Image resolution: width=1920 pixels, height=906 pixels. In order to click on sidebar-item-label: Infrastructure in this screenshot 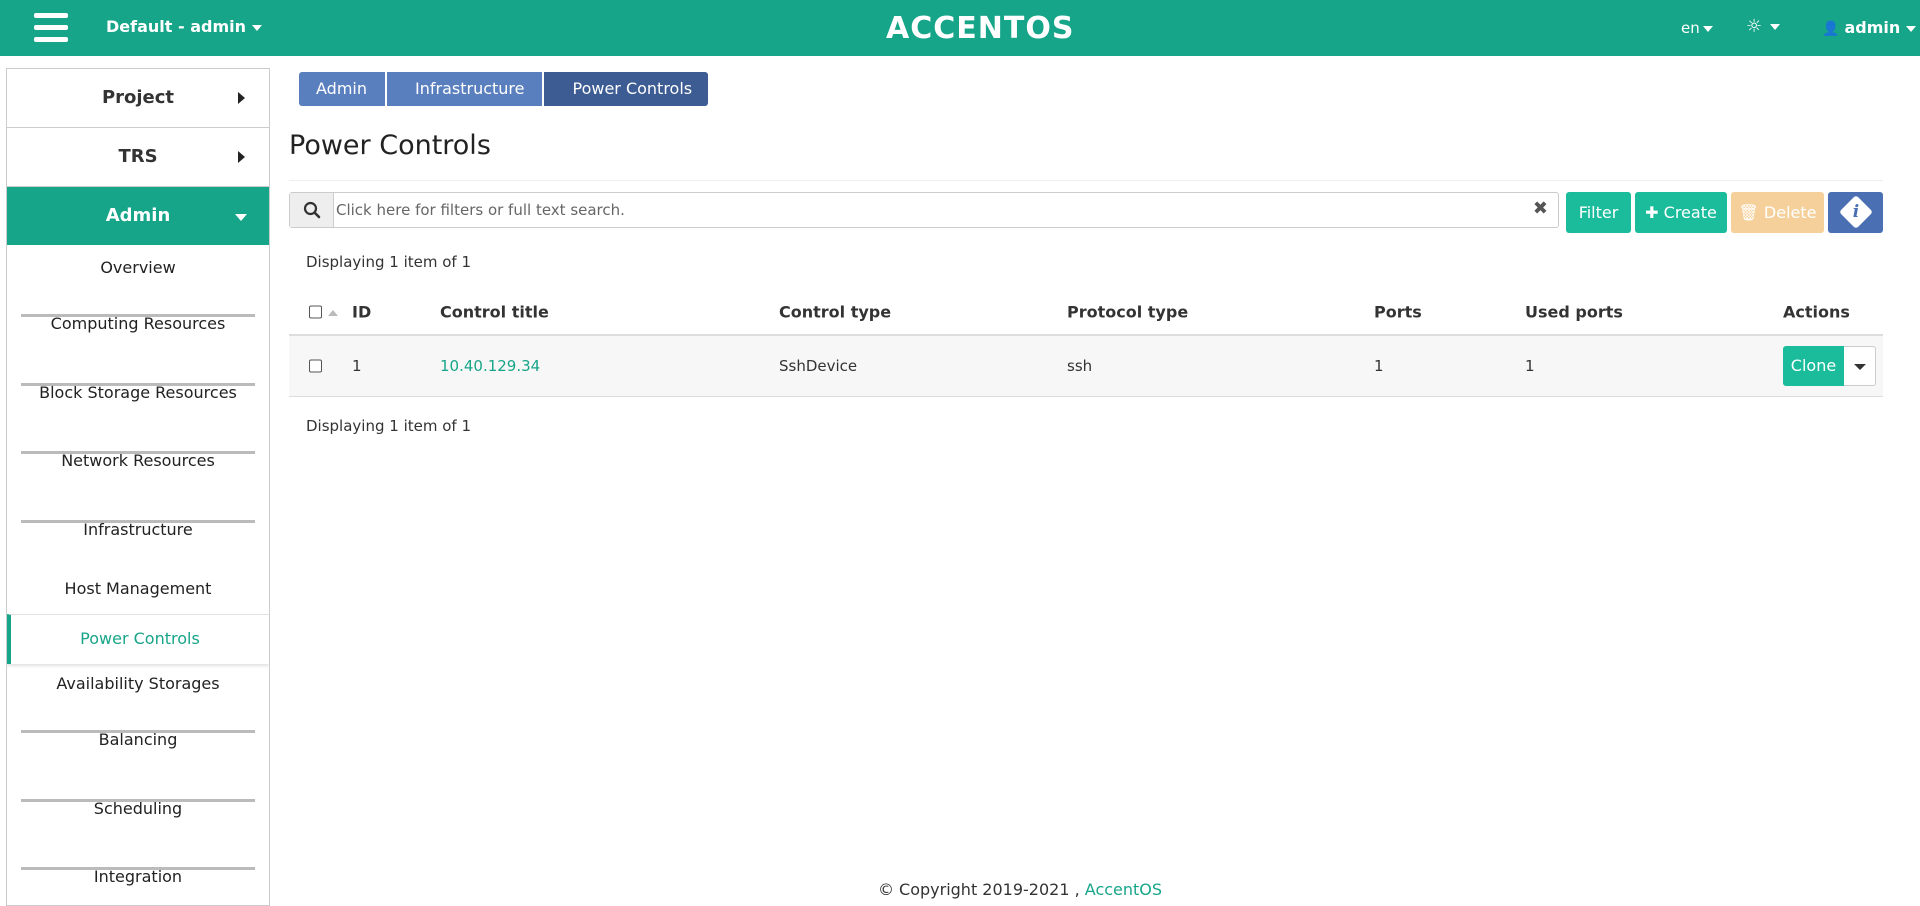, I will do `click(138, 529)`.